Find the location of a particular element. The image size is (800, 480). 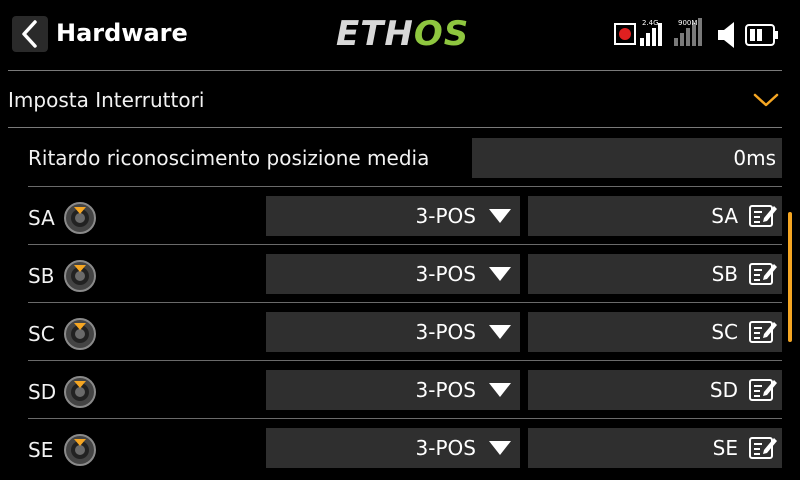

switch-alias-field: SE is located at coordinates (655, 448).